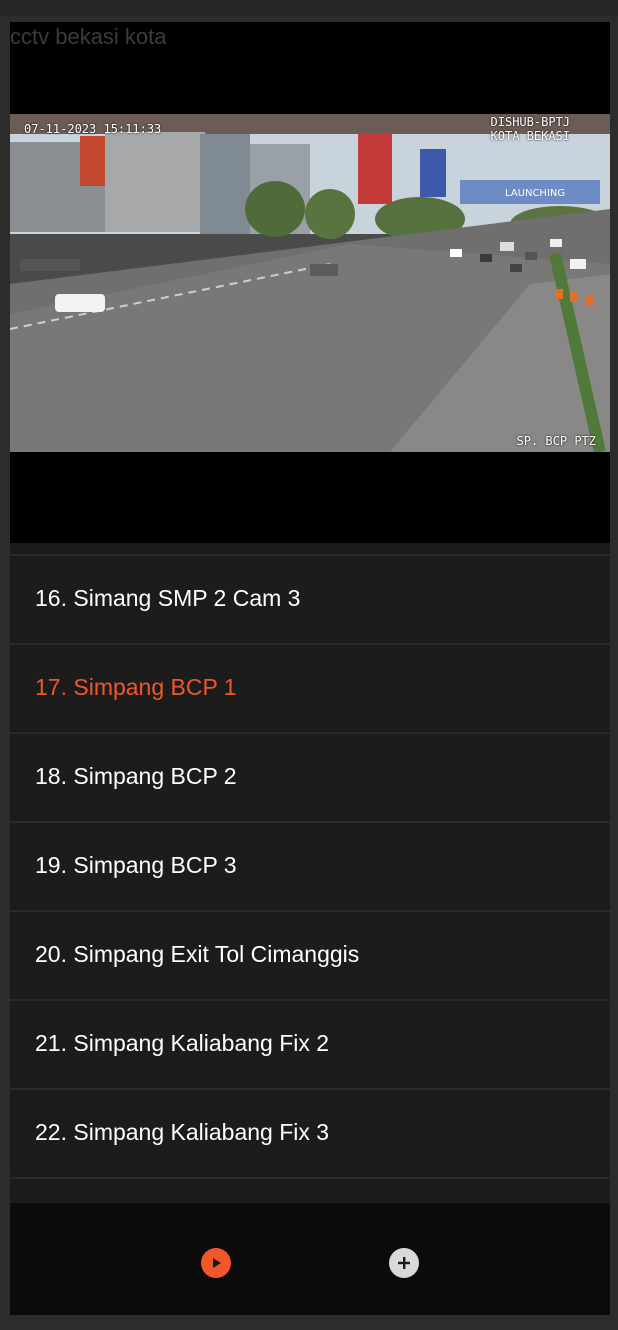 The width and height of the screenshot is (618, 1330). What do you see at coordinates (530, 136) in the screenshot?
I see `agency-line-2: KOTA BEKASI` at bounding box center [530, 136].